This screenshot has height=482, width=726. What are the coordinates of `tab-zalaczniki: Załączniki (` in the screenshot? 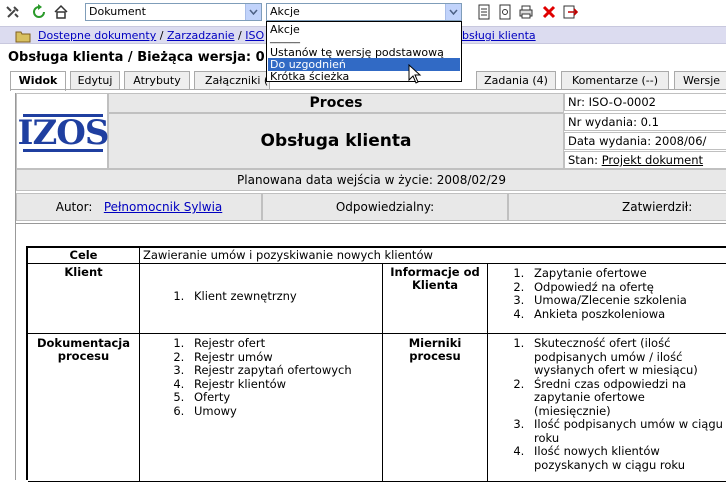 It's located at (232, 80).